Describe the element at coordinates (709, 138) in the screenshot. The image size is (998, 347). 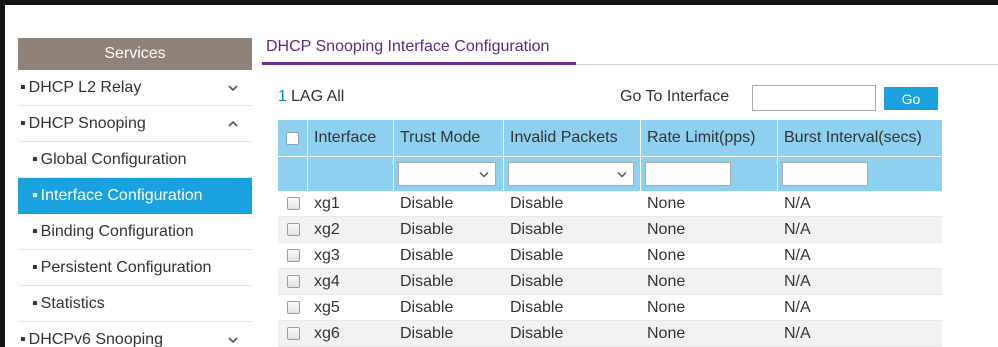
I see `column-header-rate-limit: Rate Limit(pps)` at that location.